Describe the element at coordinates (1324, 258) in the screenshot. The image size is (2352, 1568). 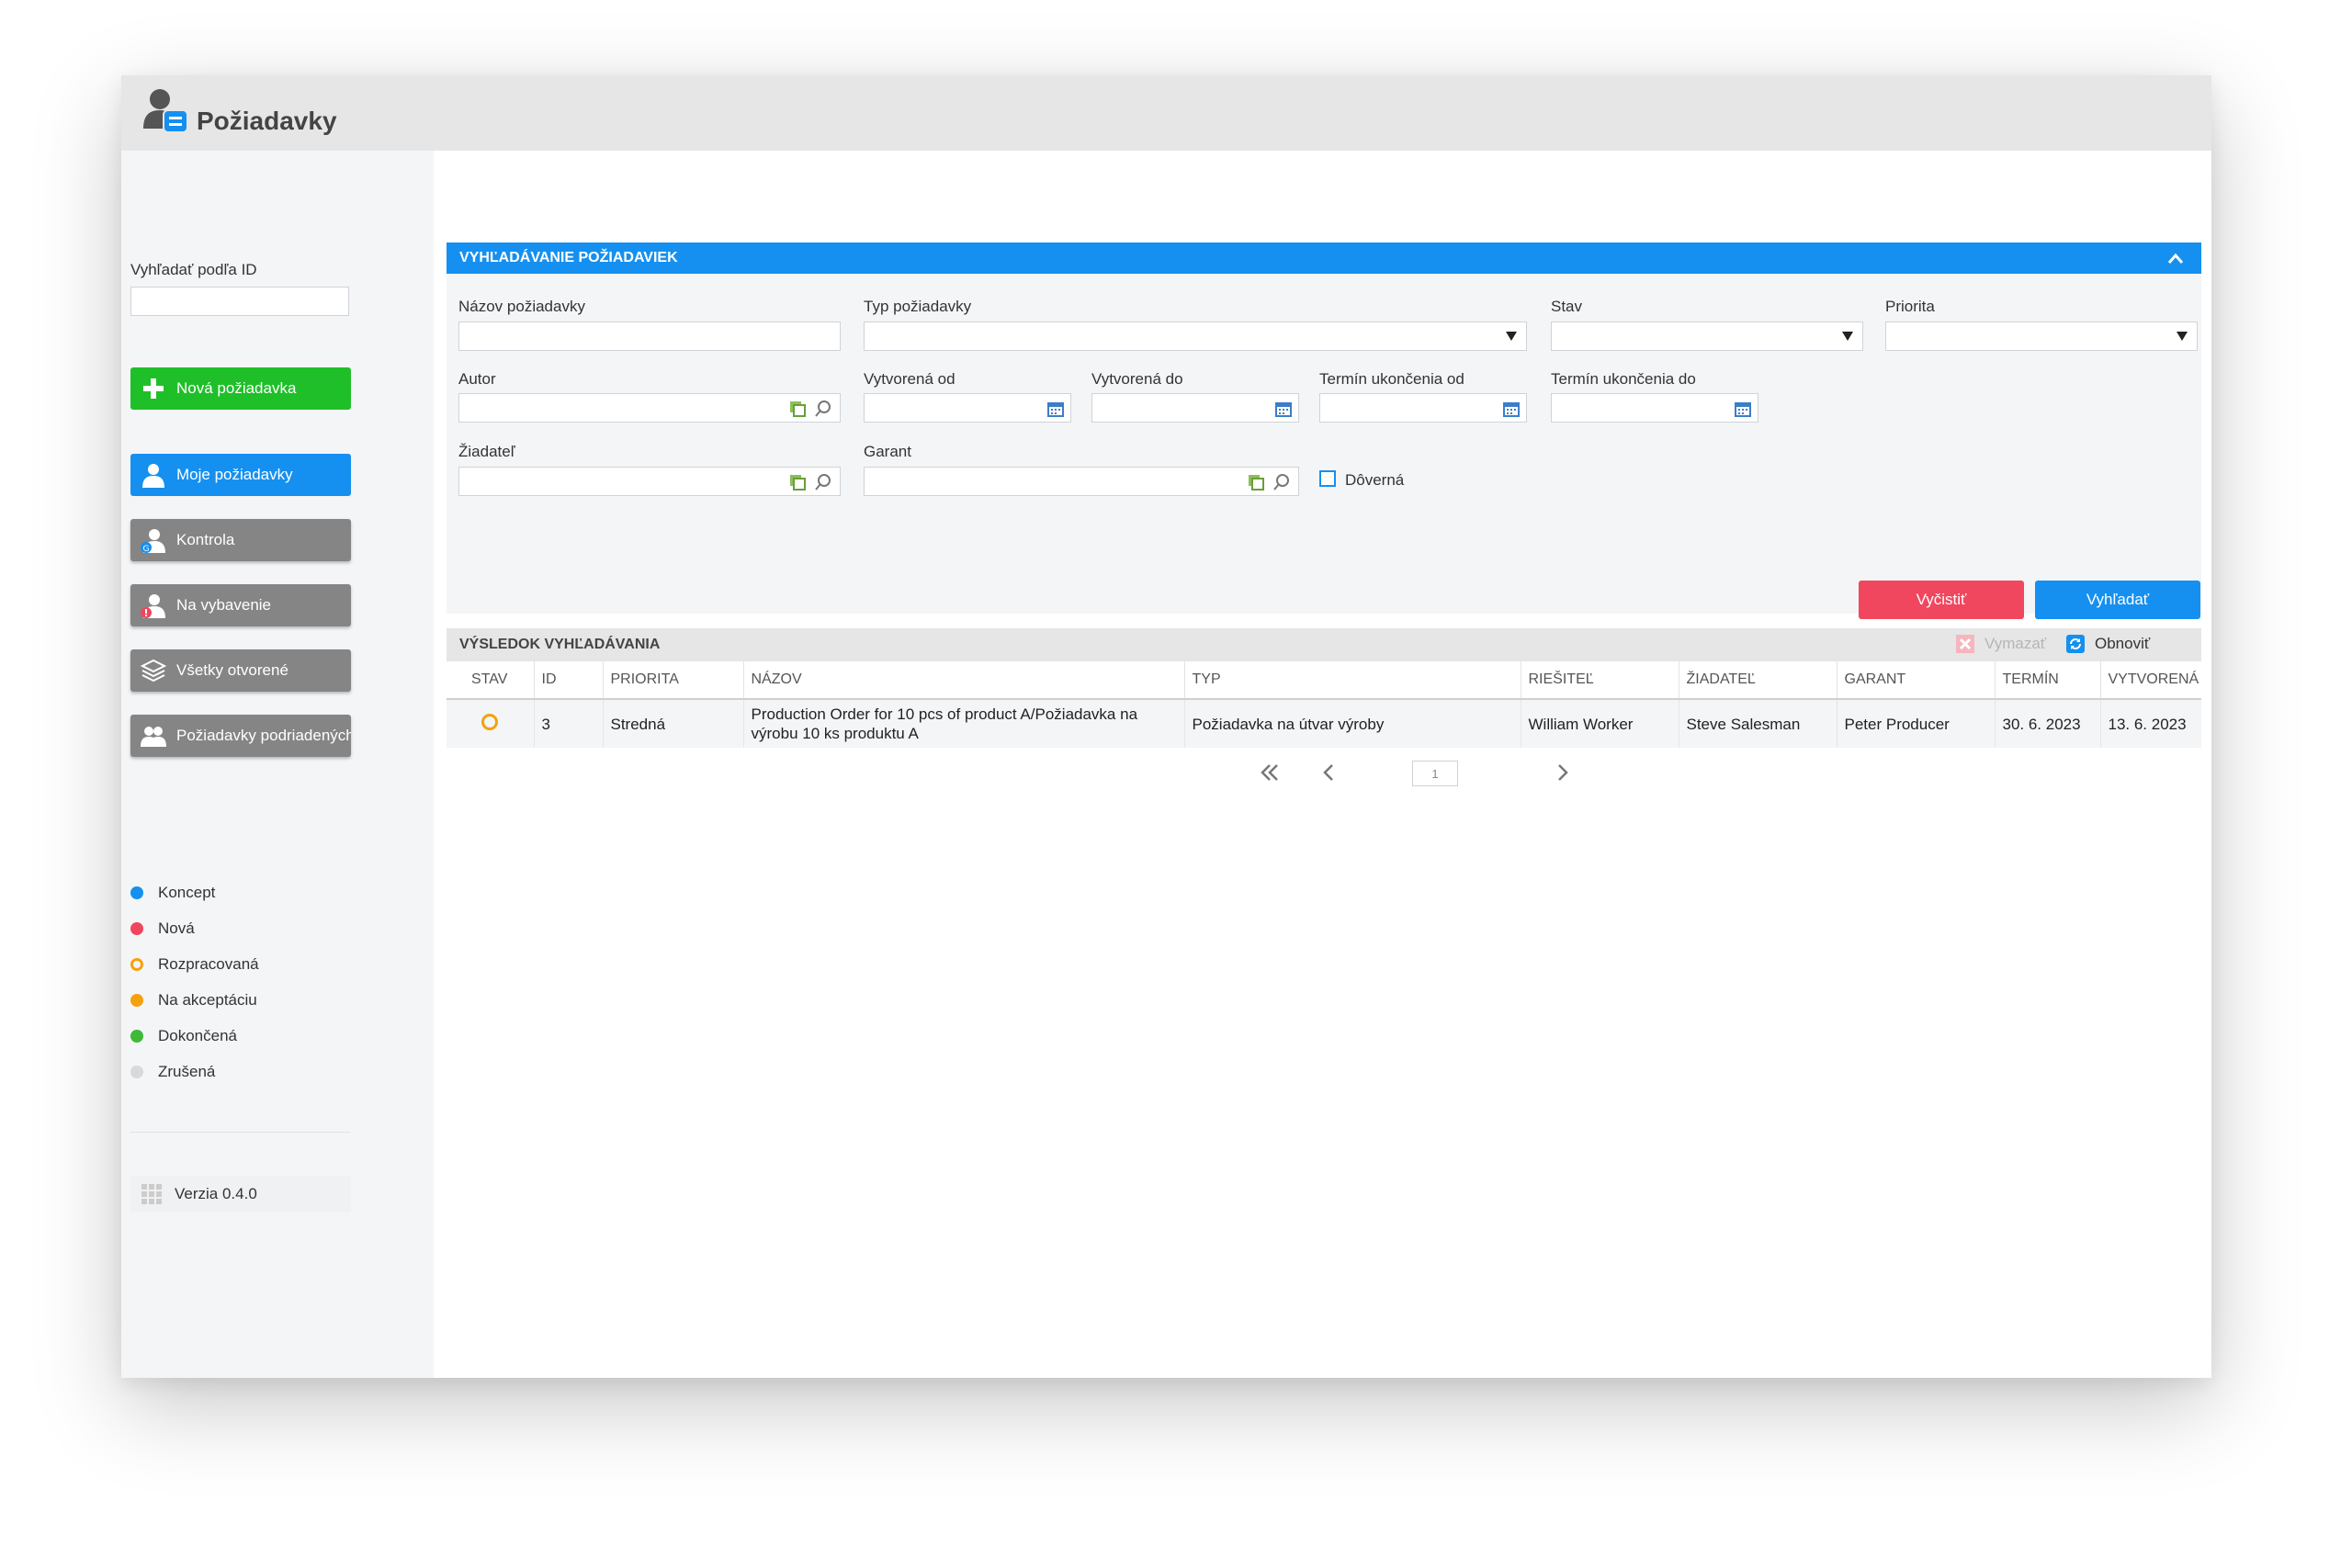
I see `search-panel-header: Vyhľadávanie požiadaviek` at that location.